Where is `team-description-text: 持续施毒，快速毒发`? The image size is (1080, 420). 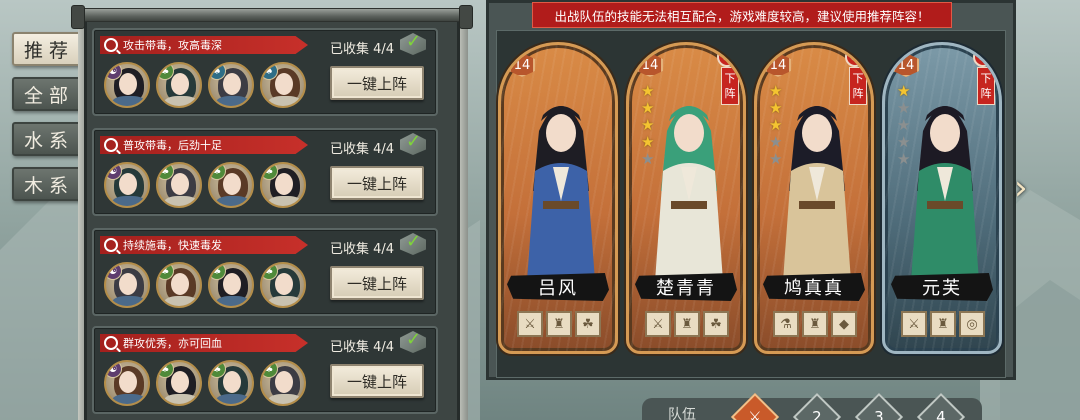 team-description-text: 持续施毒，快速毒发 is located at coordinates (172, 245).